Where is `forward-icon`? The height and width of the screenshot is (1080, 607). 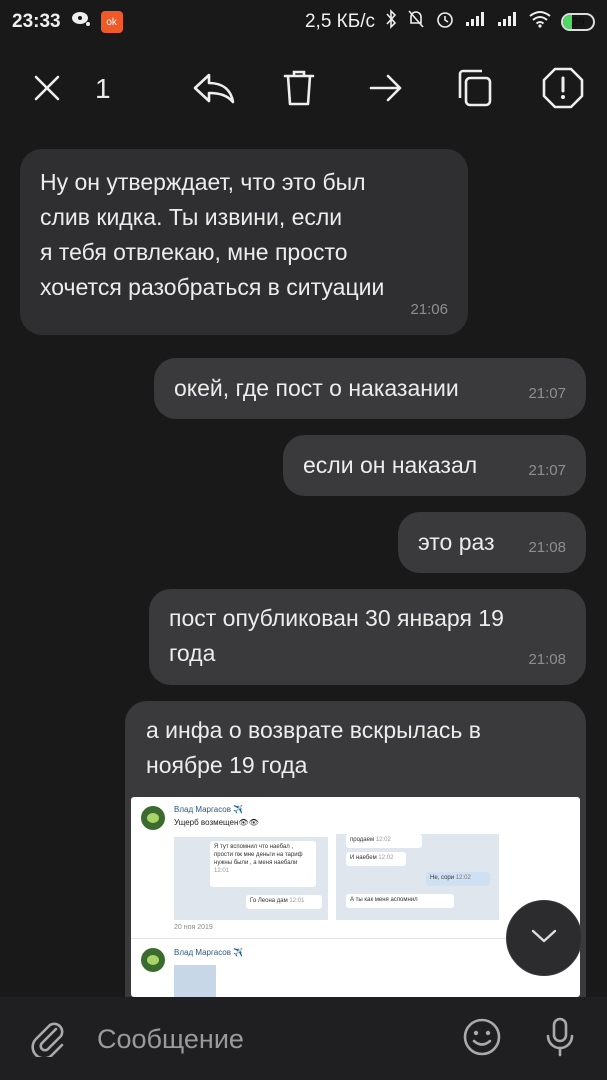
forward-icon is located at coordinates (386, 90).